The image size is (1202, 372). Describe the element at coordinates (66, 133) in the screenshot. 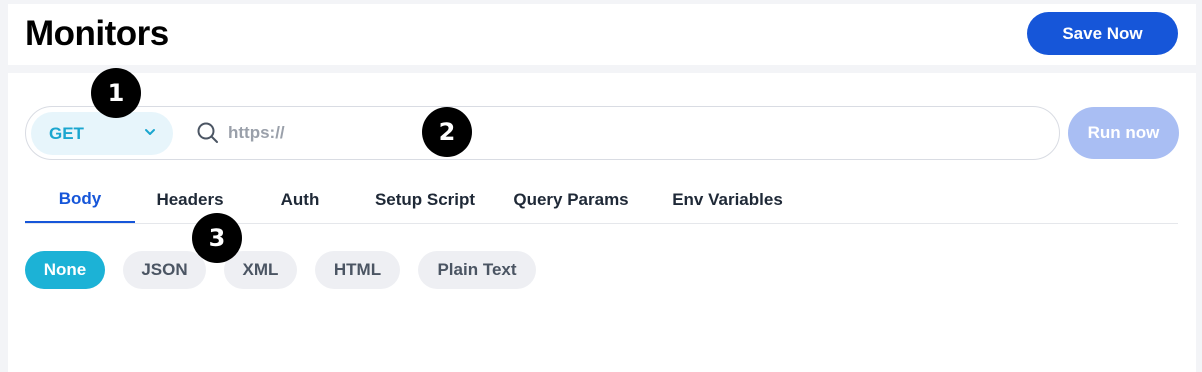

I see `method-label: GET` at that location.